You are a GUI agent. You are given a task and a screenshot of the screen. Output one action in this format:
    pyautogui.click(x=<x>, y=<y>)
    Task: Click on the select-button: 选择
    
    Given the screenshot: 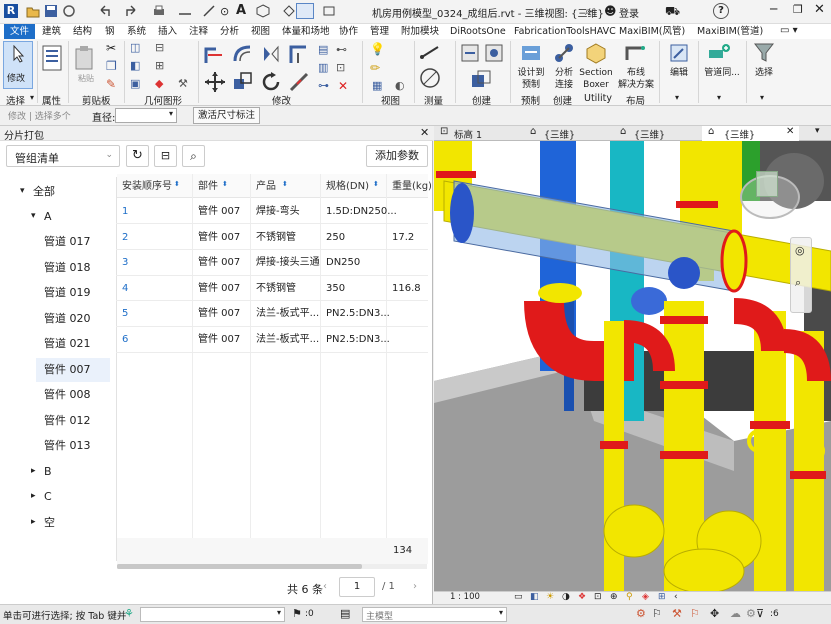 What is the action you would take?
    pyautogui.click(x=764, y=73)
    